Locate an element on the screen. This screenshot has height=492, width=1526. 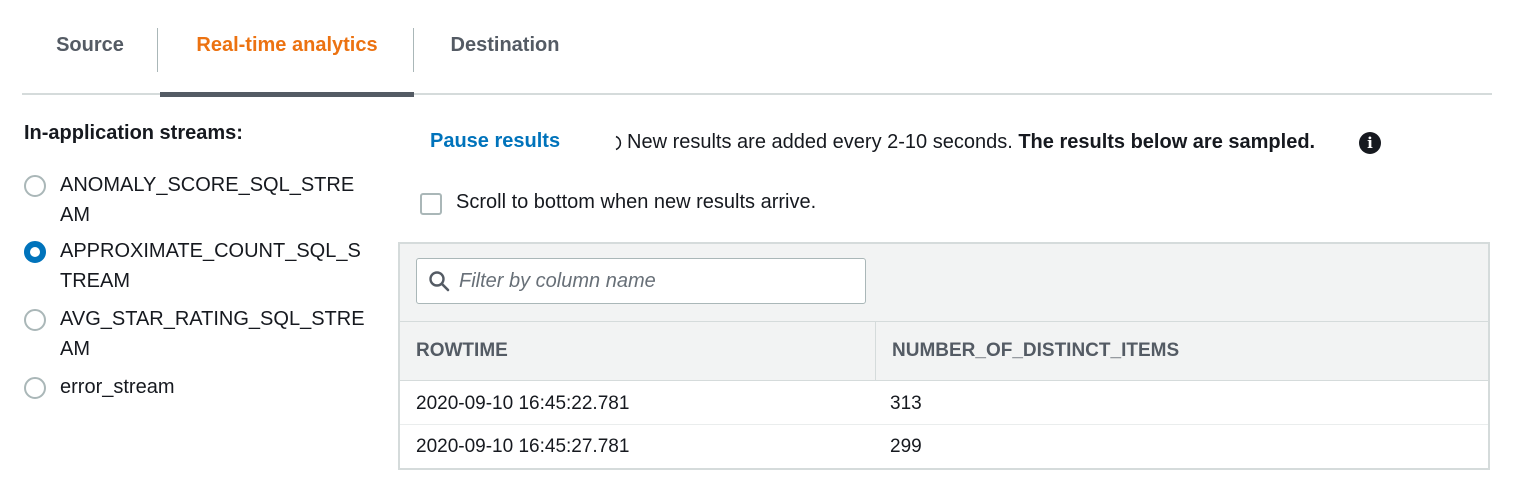
column-header-number-of-distinct-items: NUMBER_OF_DISTINCT_ITEMS is located at coordinates (1035, 351).